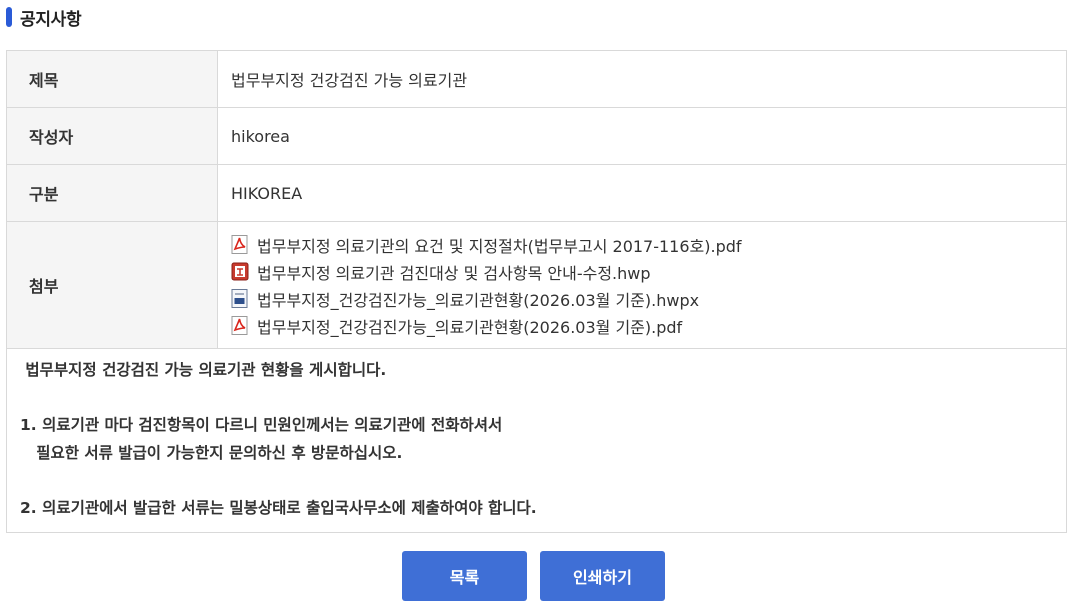 The height and width of the screenshot is (611, 1074). I want to click on title-value: 법무부지정 건강검진 가능 의료기관, so click(349, 80).